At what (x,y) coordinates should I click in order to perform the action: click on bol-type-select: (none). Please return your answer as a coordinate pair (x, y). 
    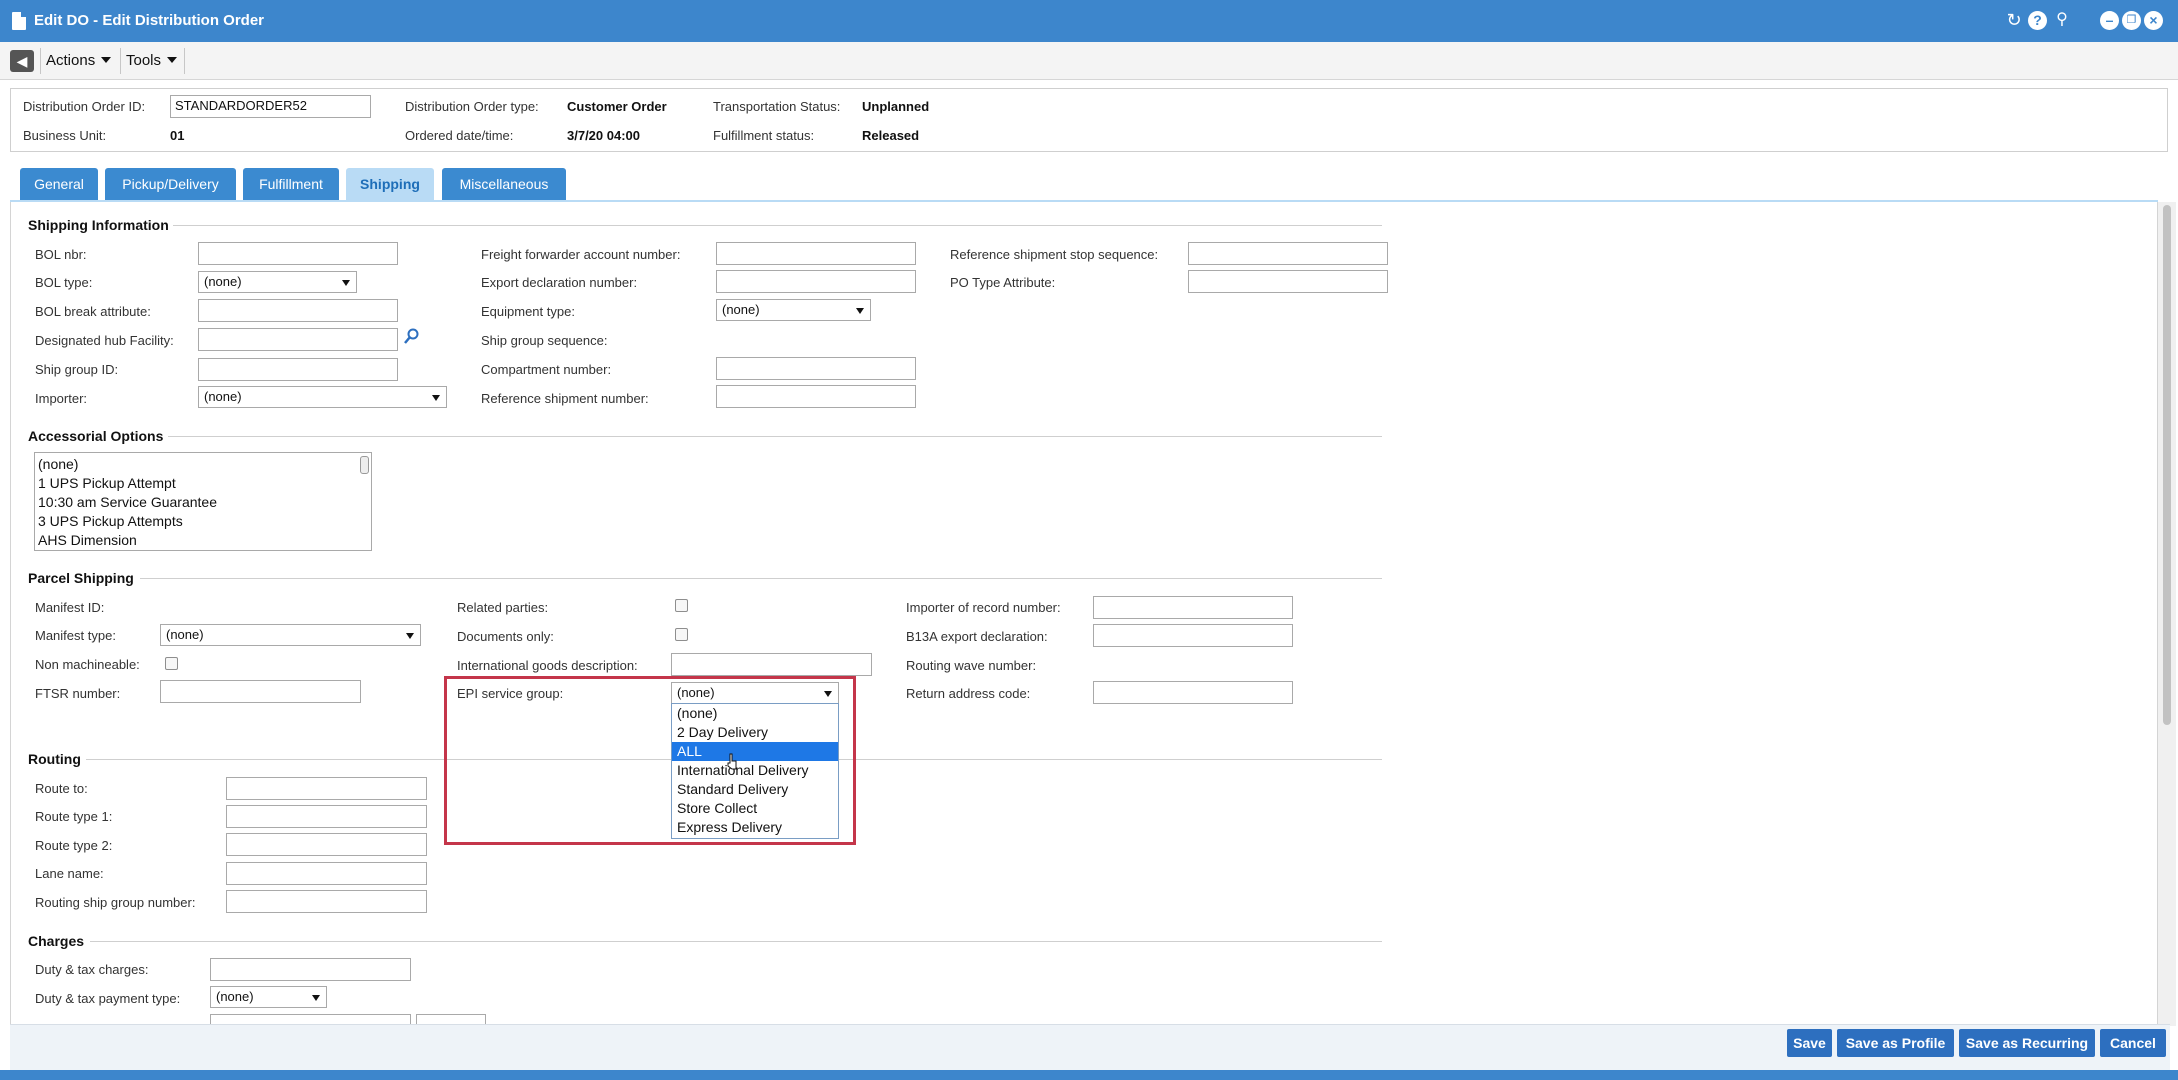
    Looking at the image, I should click on (277, 282).